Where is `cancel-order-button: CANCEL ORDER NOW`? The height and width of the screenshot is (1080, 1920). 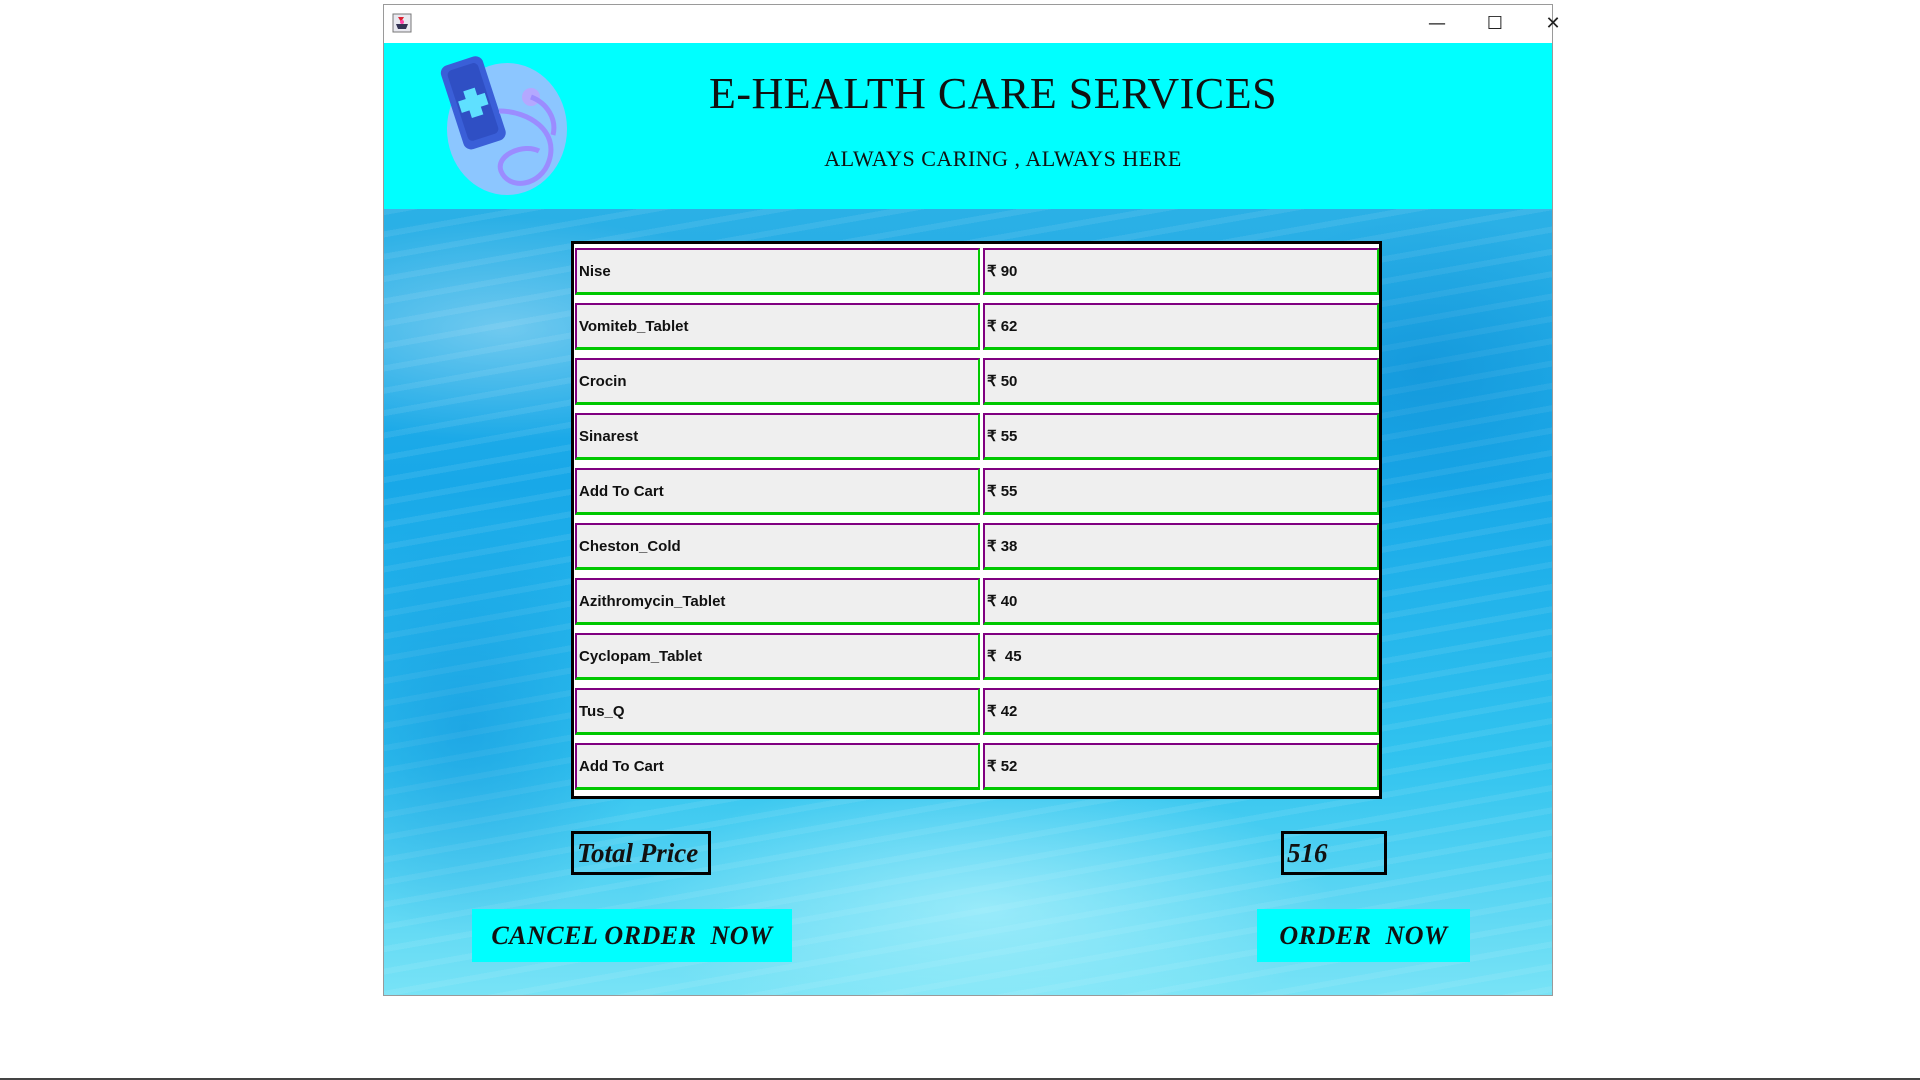 cancel-order-button: CANCEL ORDER NOW is located at coordinates (632, 935).